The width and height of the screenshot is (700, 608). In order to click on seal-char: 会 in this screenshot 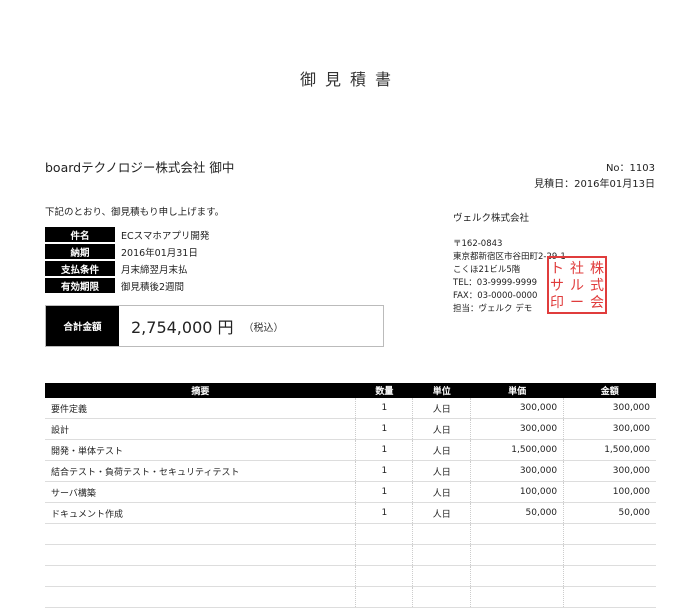, I will do `click(597, 303)`.